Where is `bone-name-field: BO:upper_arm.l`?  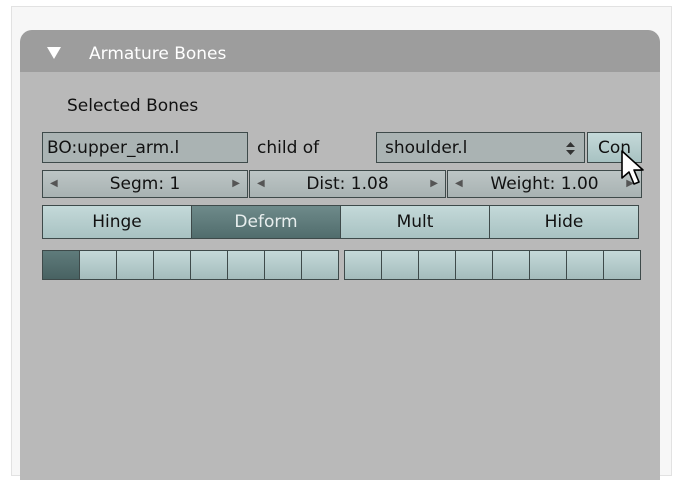
bone-name-field: BO:upper_arm.l is located at coordinates (145, 147).